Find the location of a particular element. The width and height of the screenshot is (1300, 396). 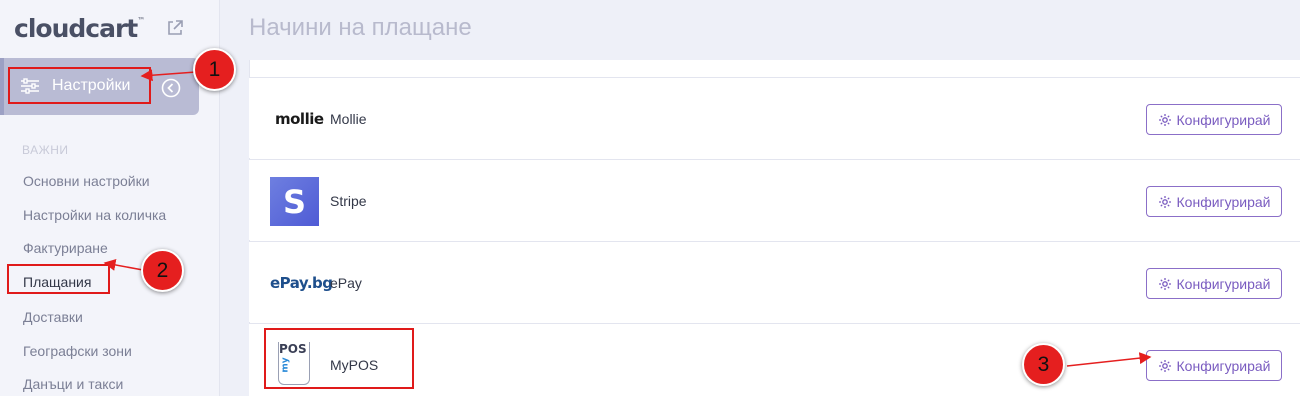

provider-name: Stripe is located at coordinates (348, 201).